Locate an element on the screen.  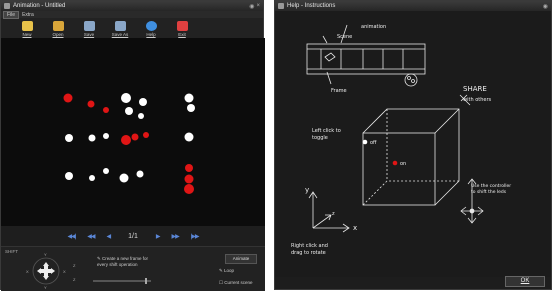
note-scene: Scene is located at coordinates (344, 37).